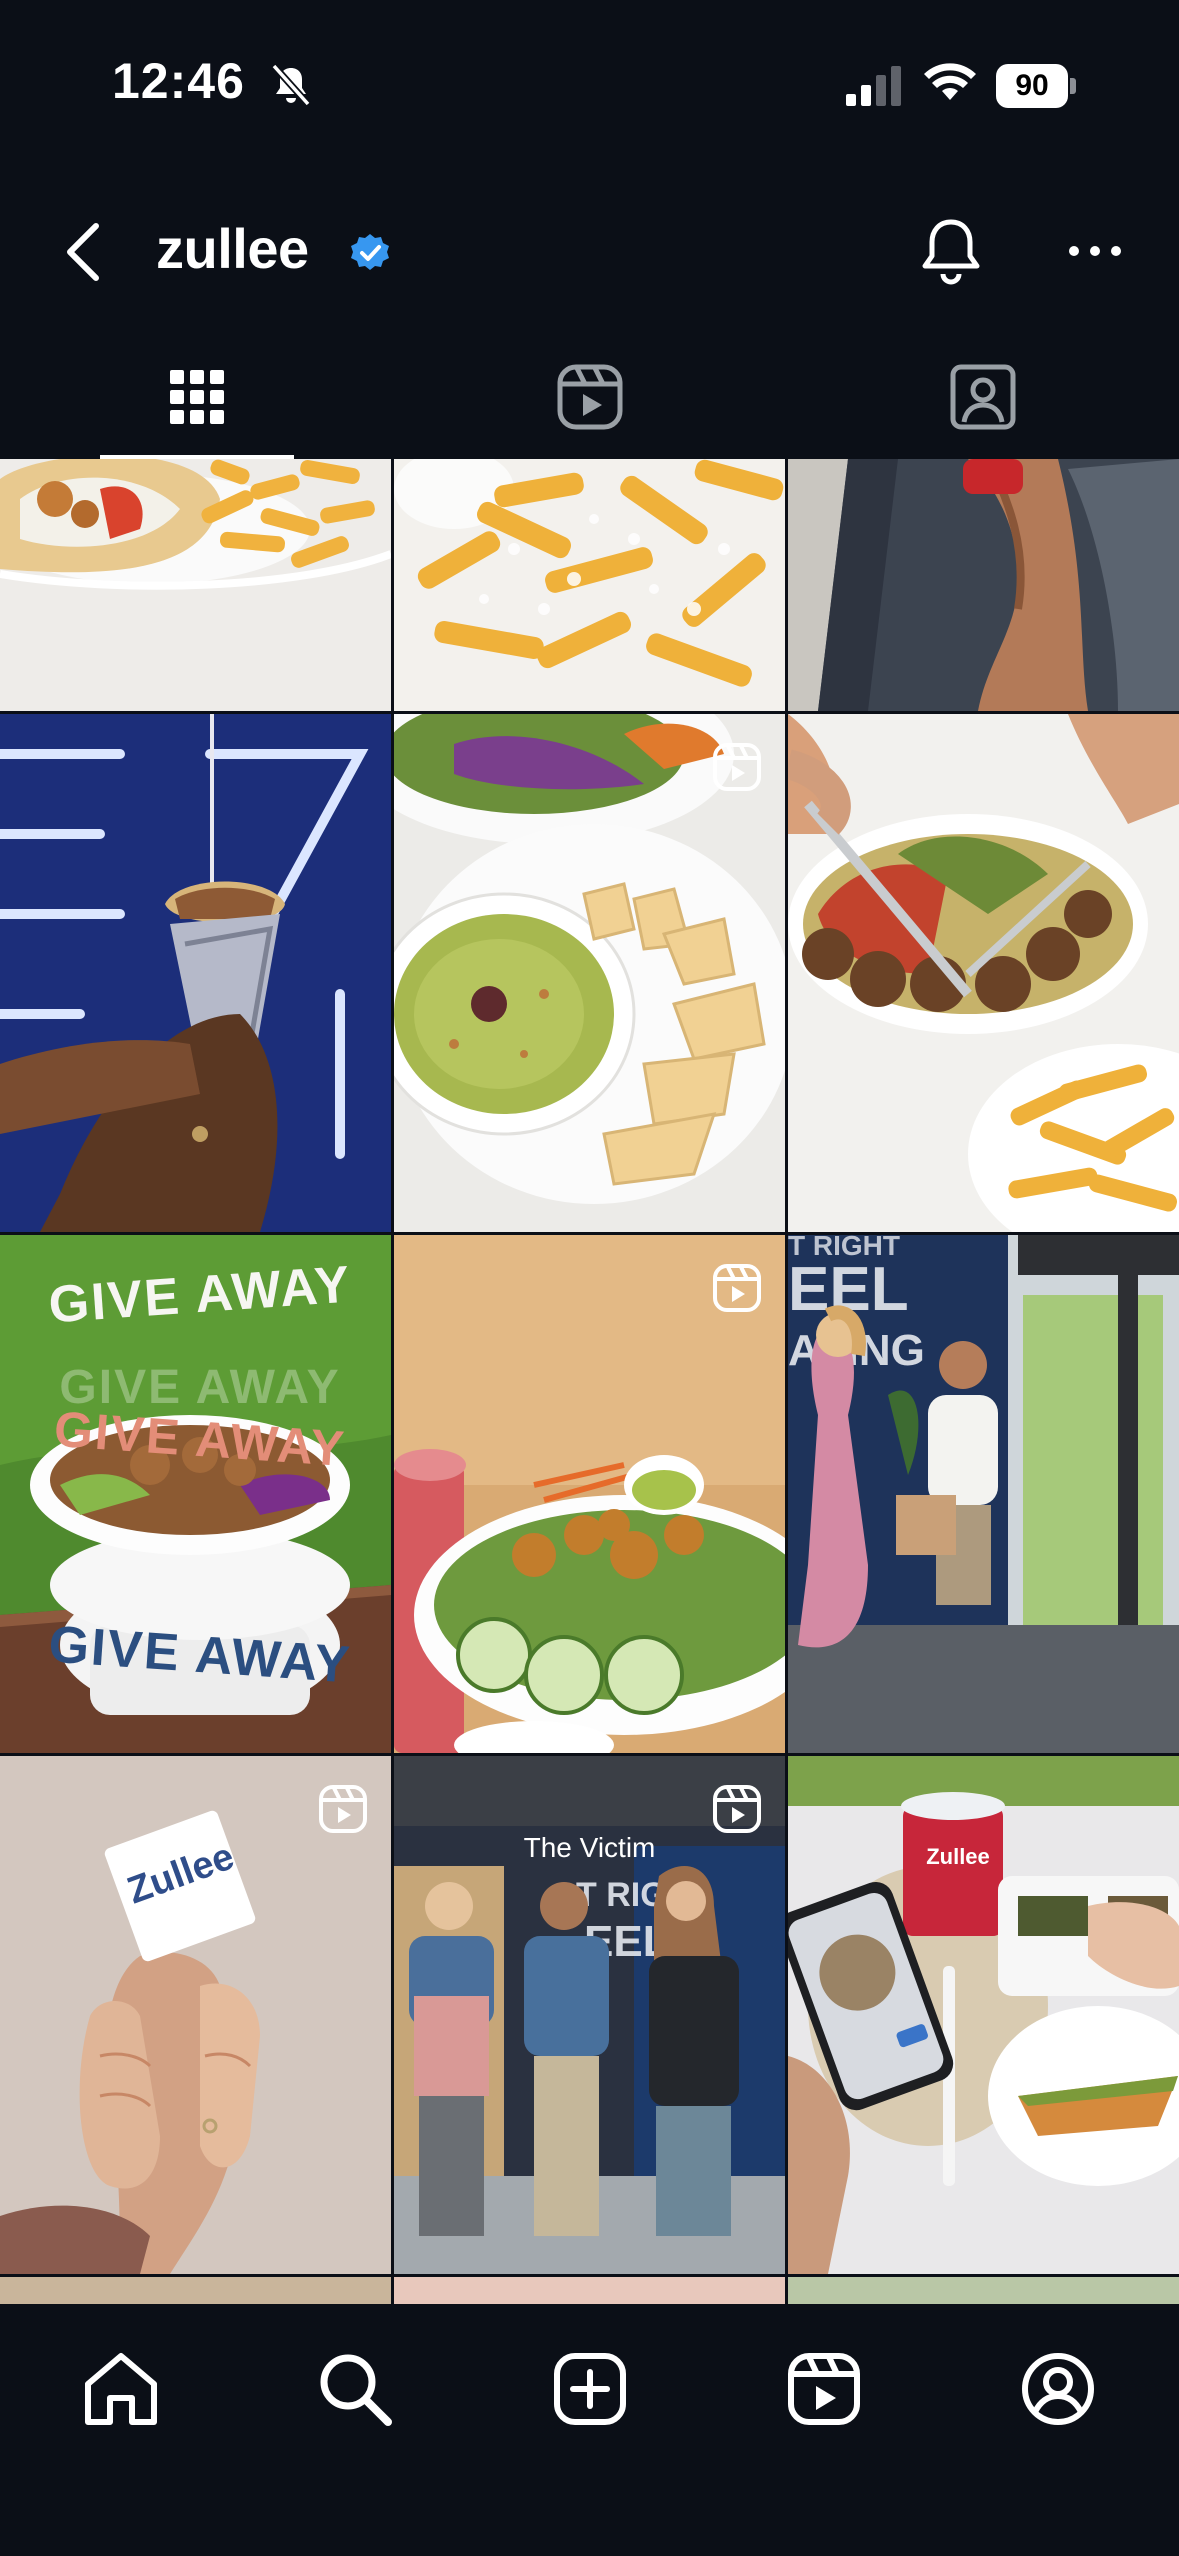 This screenshot has height=2556, width=1179. I want to click on nav-search, so click(355, 2389).